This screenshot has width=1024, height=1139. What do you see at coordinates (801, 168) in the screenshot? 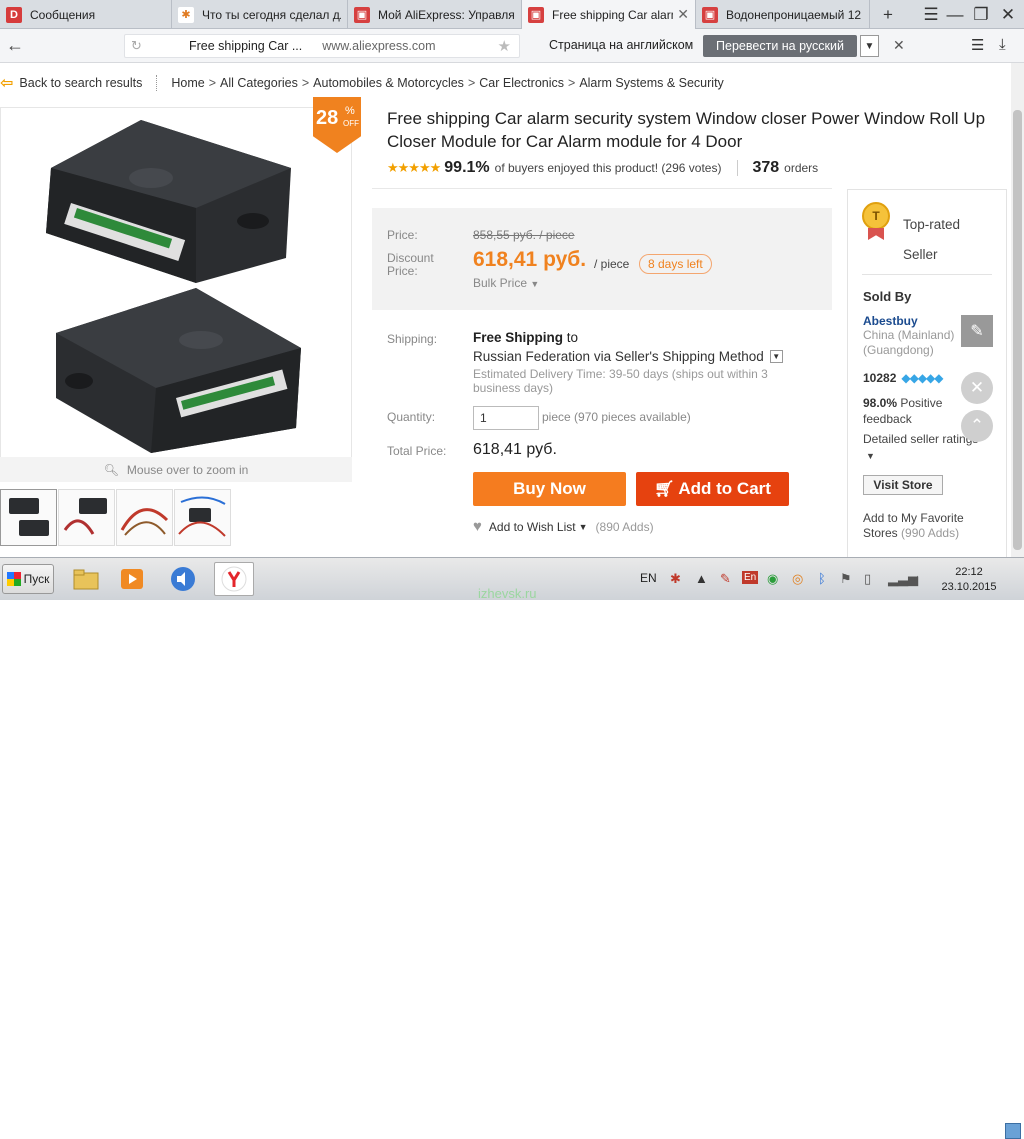
I see `orders-label: orders` at bounding box center [801, 168].